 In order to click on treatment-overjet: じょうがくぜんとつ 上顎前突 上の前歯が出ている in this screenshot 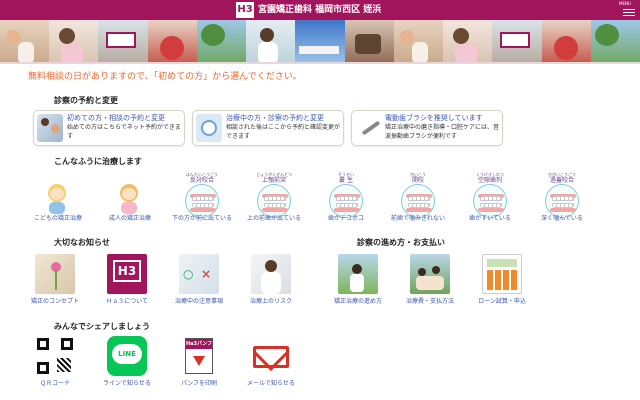, I will do `click(274, 198)`.